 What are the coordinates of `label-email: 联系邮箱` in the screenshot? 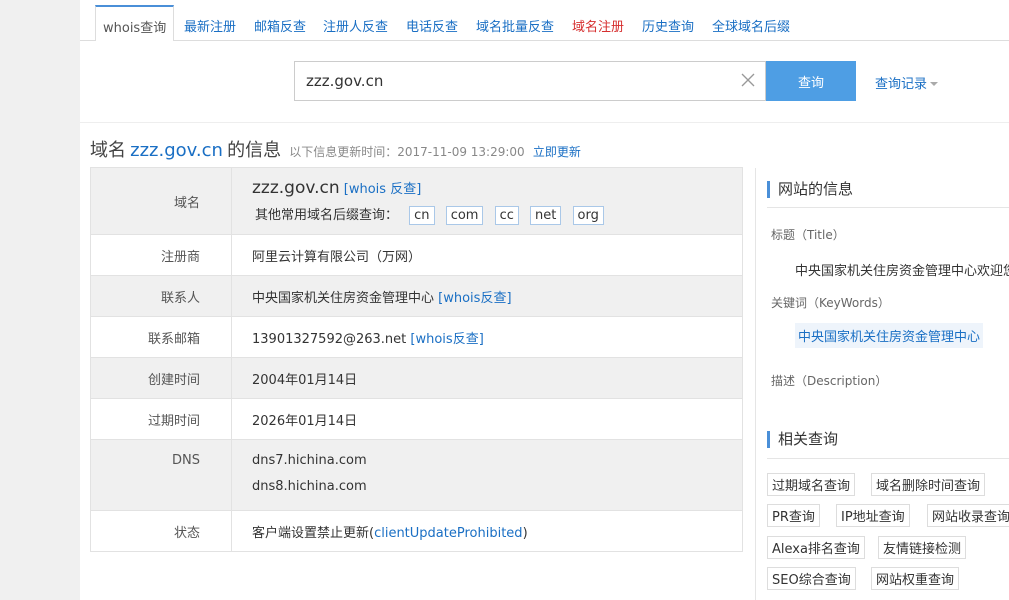 It's located at (161, 337).